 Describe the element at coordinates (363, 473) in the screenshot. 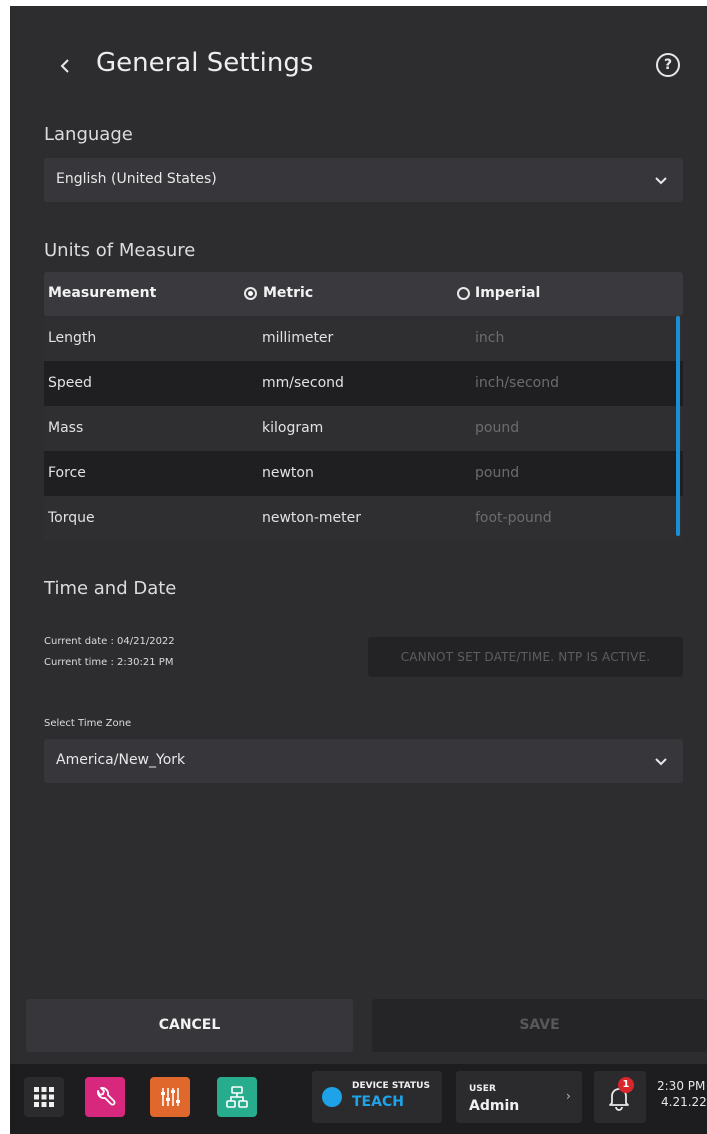

I see `table-row: Force newton pound` at that location.